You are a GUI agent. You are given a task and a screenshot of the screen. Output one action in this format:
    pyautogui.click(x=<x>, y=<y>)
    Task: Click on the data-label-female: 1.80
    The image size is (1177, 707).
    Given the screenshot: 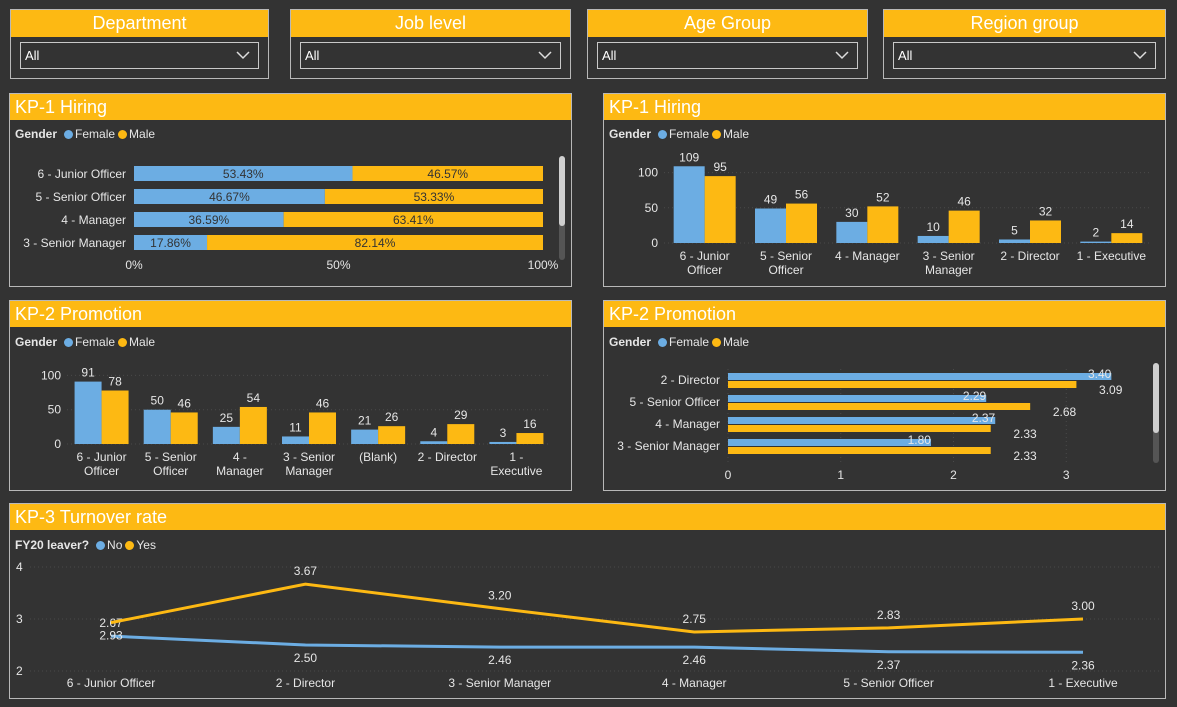 What is the action you would take?
    pyautogui.click(x=920, y=440)
    